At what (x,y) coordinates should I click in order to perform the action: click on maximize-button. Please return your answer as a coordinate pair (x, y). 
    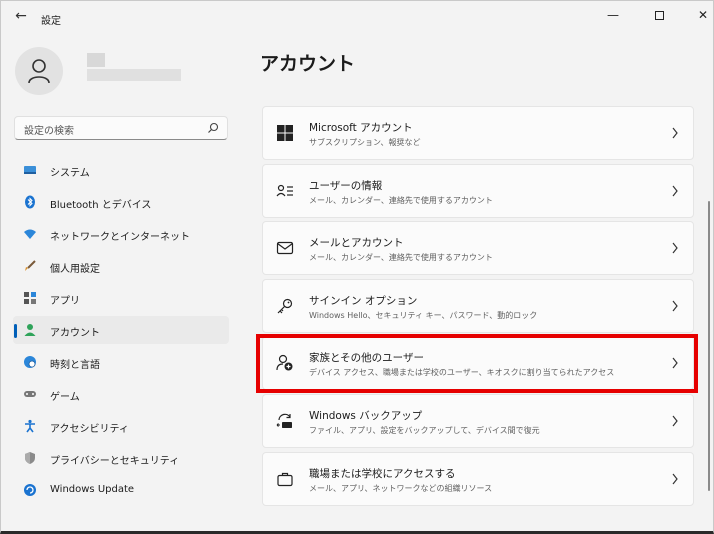
    Looking at the image, I should click on (659, 15).